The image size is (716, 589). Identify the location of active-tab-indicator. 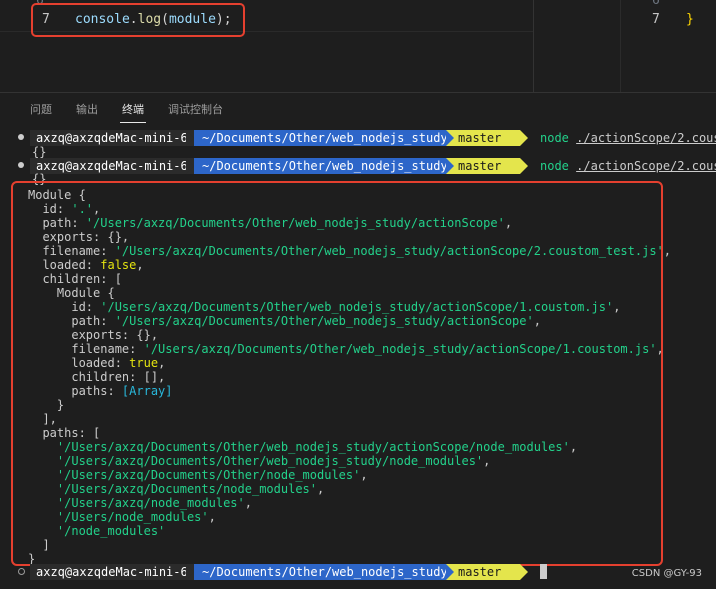
(133, 122).